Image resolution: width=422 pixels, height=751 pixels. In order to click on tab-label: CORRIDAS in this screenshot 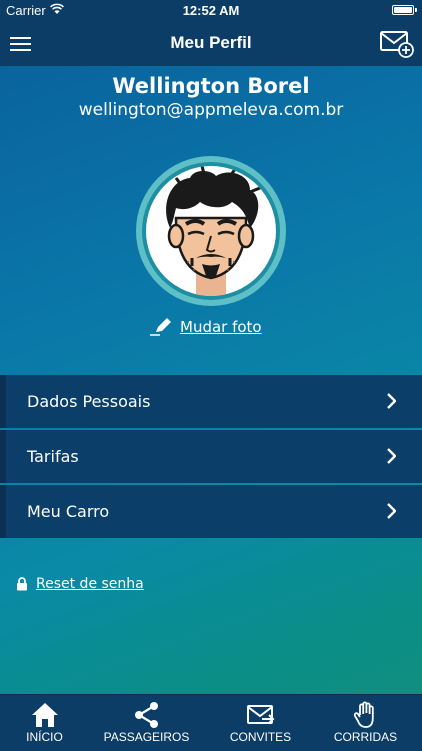, I will do `click(365, 737)`.